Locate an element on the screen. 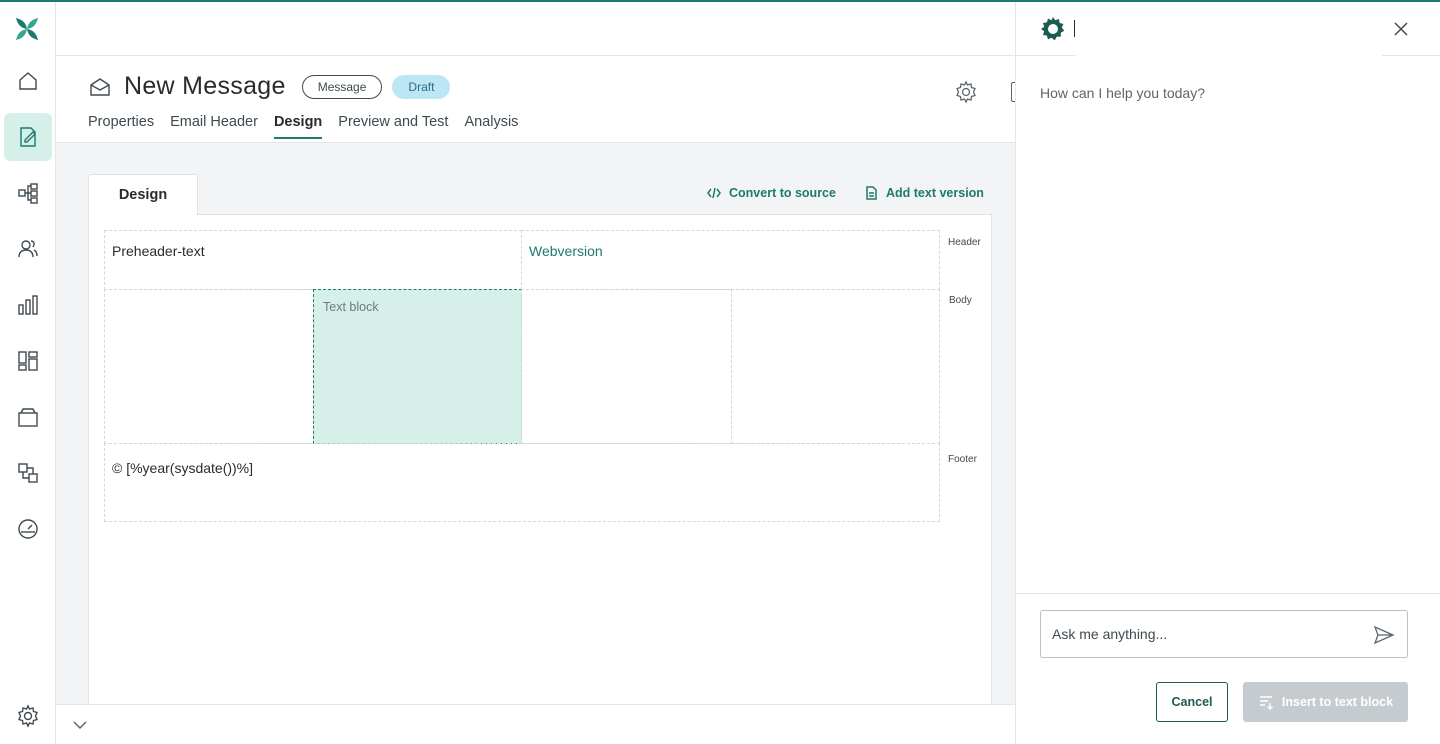 The image size is (1440, 744). tab-email-header: Email Header is located at coordinates (214, 126).